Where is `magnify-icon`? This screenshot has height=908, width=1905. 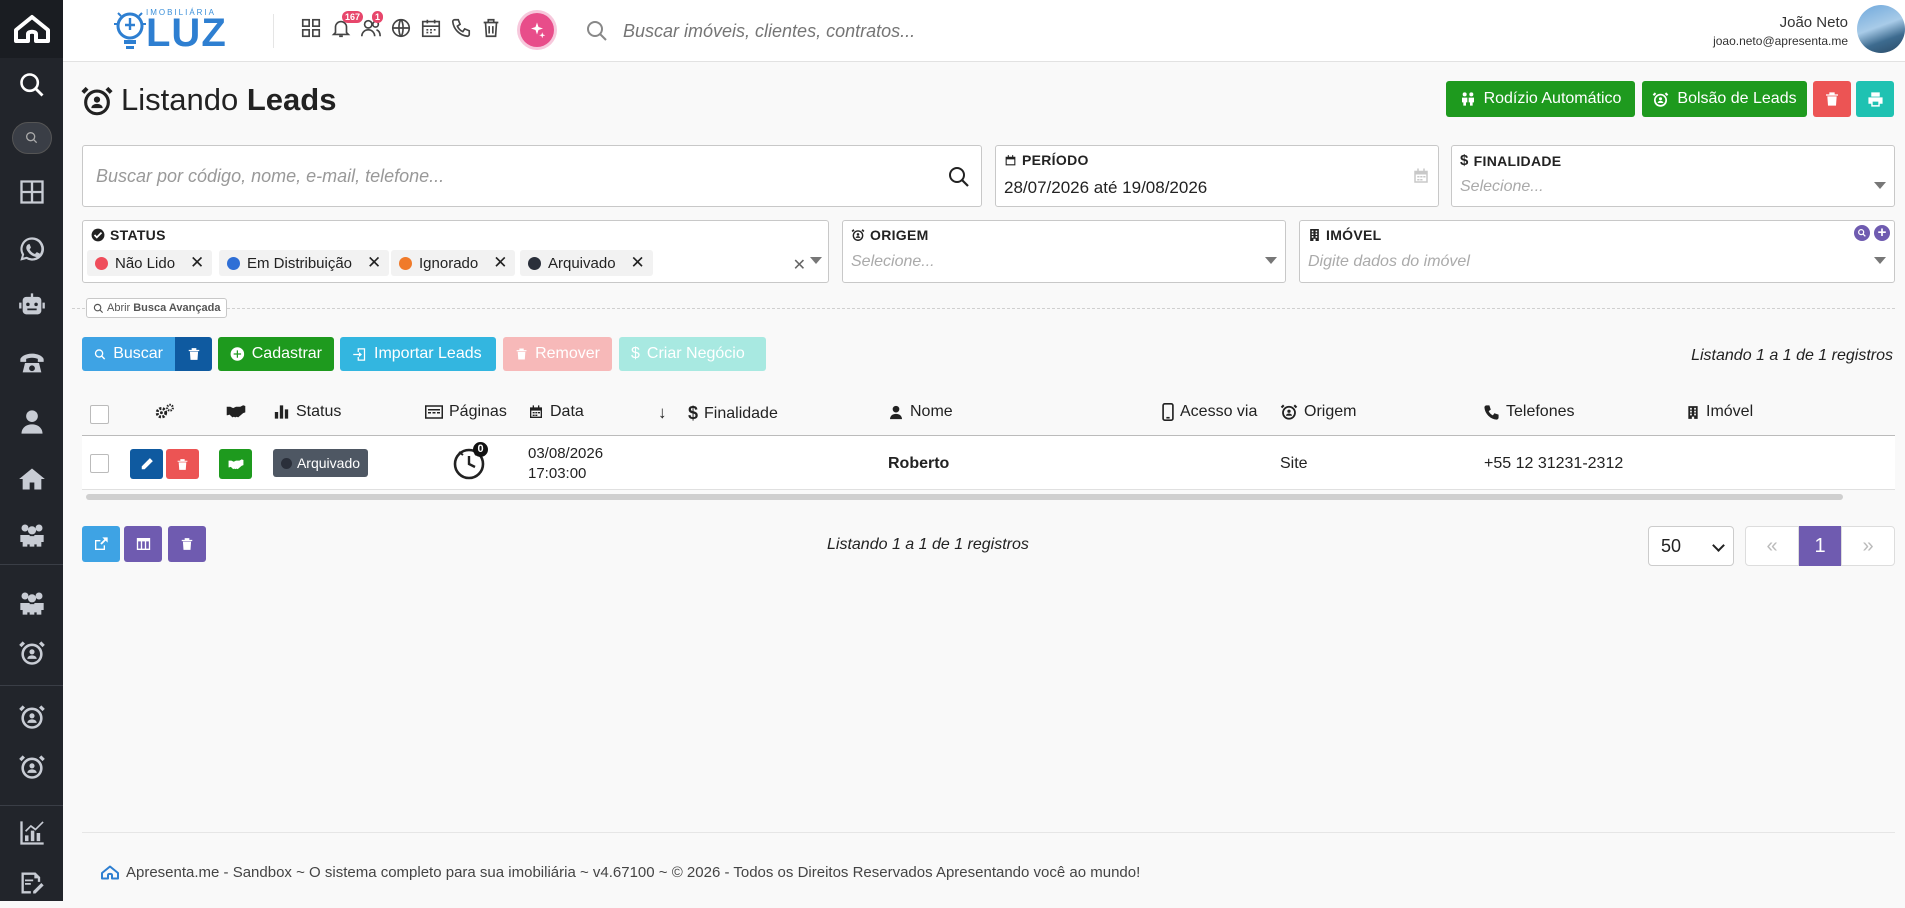 magnify-icon is located at coordinates (1862, 233).